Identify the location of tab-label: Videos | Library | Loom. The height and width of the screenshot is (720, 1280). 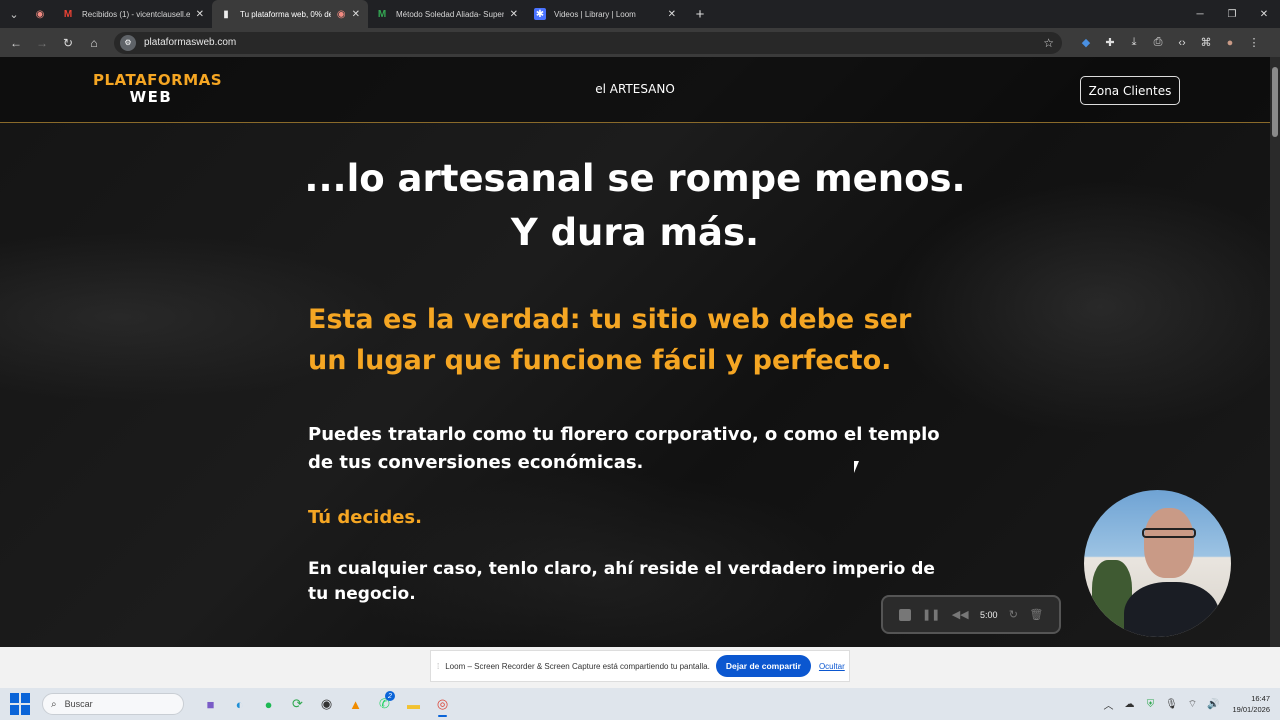
(595, 14).